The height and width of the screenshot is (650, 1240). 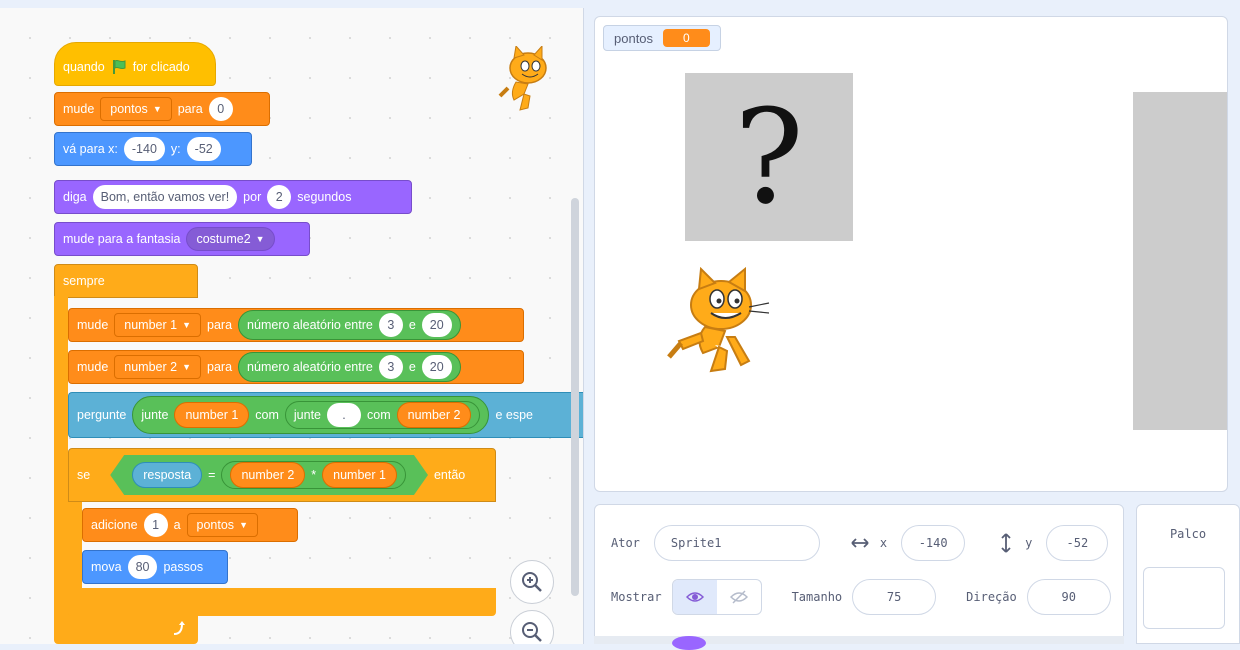 I want to click on zoom-out-button, so click(x=532, y=627).